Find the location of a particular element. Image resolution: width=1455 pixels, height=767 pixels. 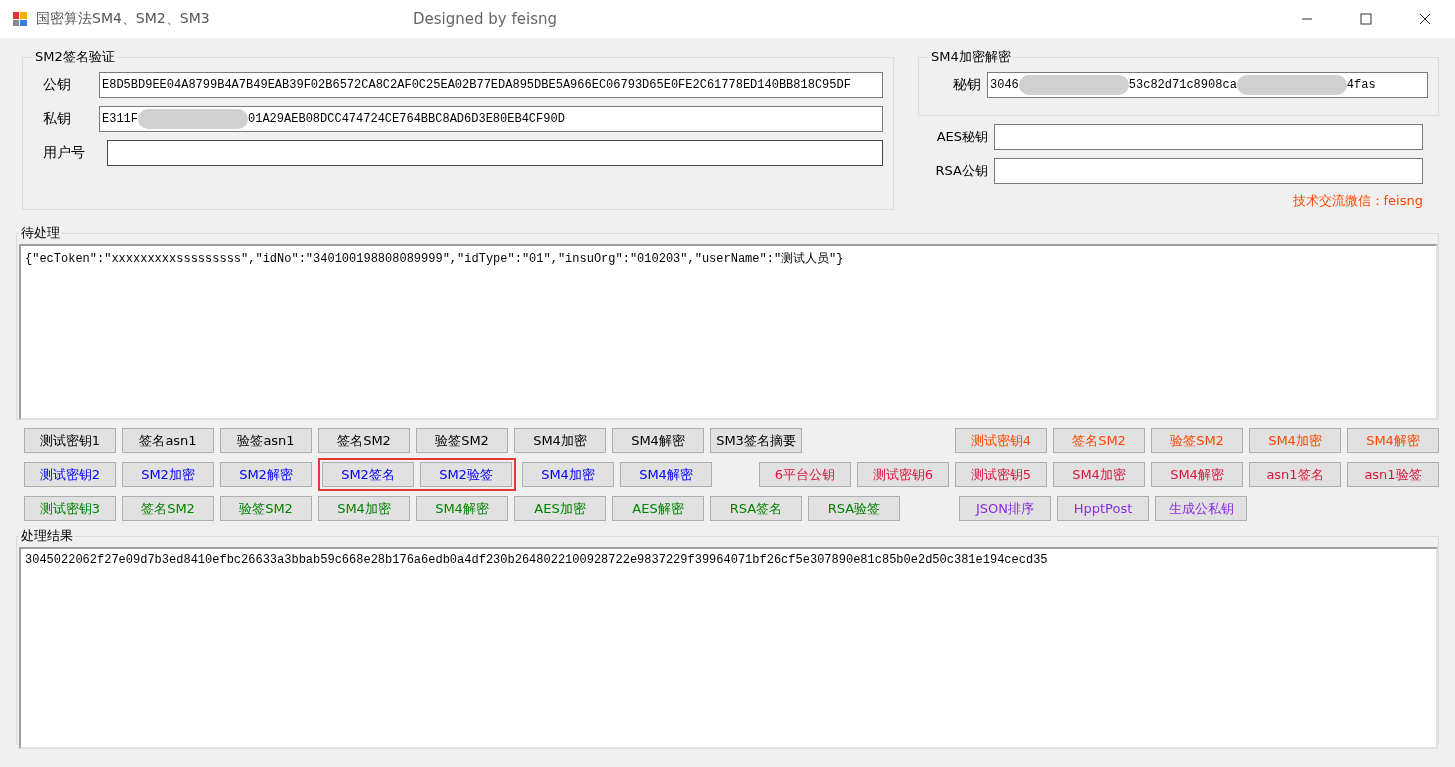

window-title: 国密算法SM4、SM2、SM3 is located at coordinates (123, 19).